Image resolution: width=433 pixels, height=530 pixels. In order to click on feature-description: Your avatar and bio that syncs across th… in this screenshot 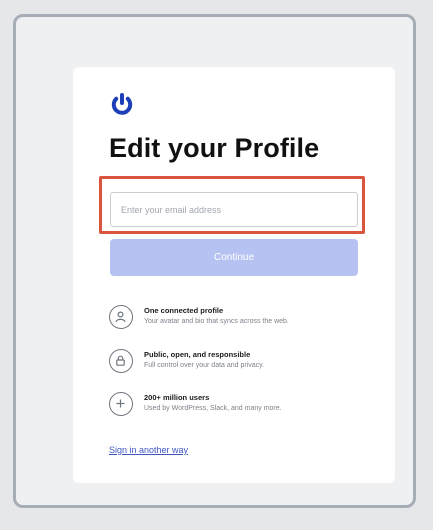, I will do `click(216, 321)`.